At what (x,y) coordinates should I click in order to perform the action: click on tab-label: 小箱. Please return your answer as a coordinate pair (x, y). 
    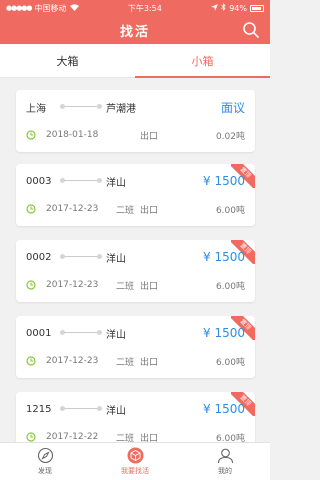
    Looking at the image, I should click on (202, 61).